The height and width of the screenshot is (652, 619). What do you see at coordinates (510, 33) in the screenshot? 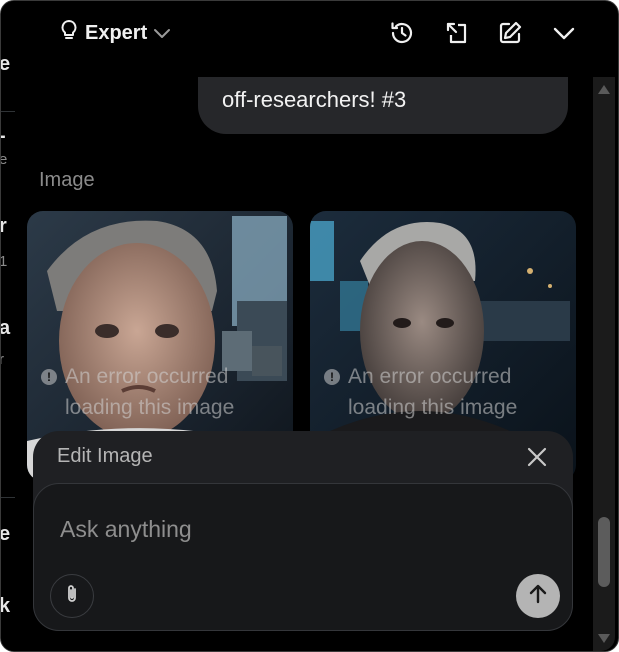
I see `edit-icon` at bounding box center [510, 33].